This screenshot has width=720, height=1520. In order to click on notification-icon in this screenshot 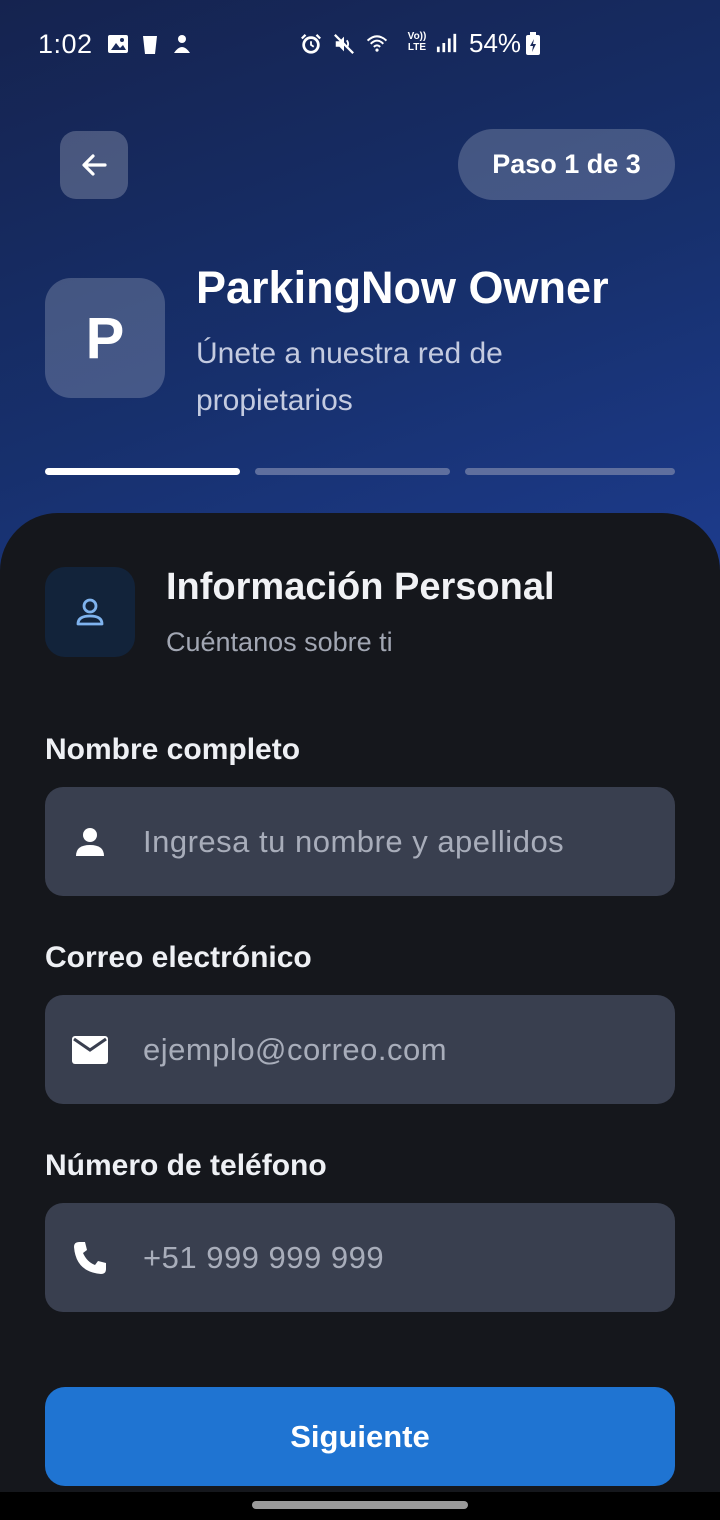, I will do `click(182, 44)`.